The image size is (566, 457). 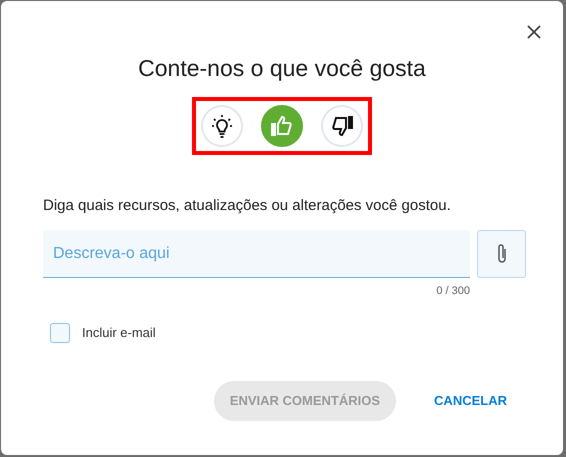 What do you see at coordinates (452, 292) in the screenshot?
I see `character-counter: 0 / 300` at bounding box center [452, 292].